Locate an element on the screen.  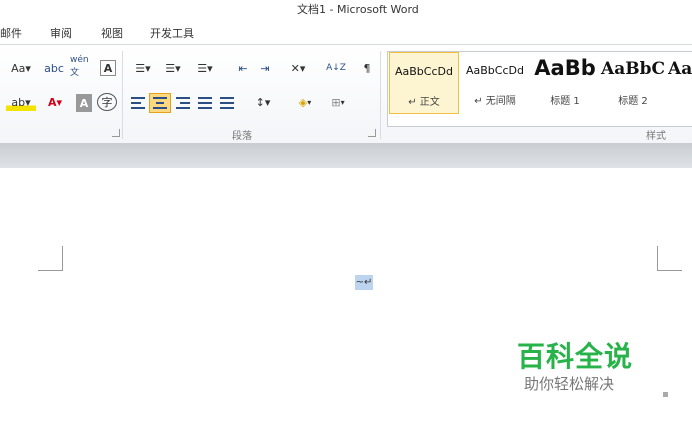
shading-button: ◈ ▾ is located at coordinates (305, 102).